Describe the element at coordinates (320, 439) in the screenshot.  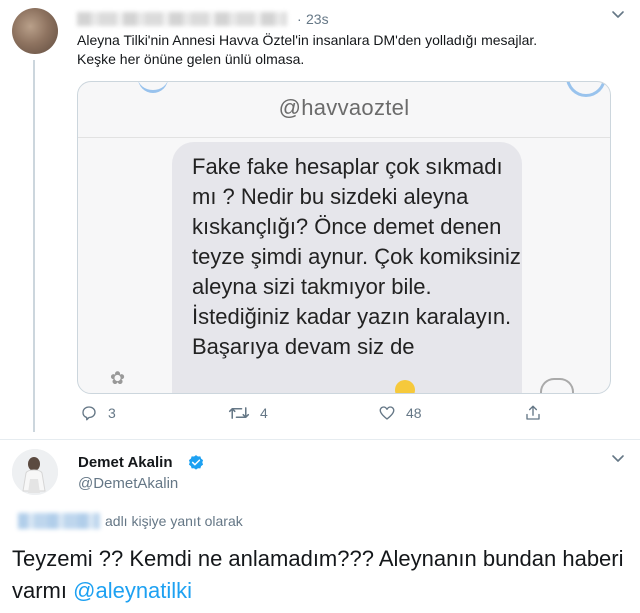
I see `tweet-divider` at that location.